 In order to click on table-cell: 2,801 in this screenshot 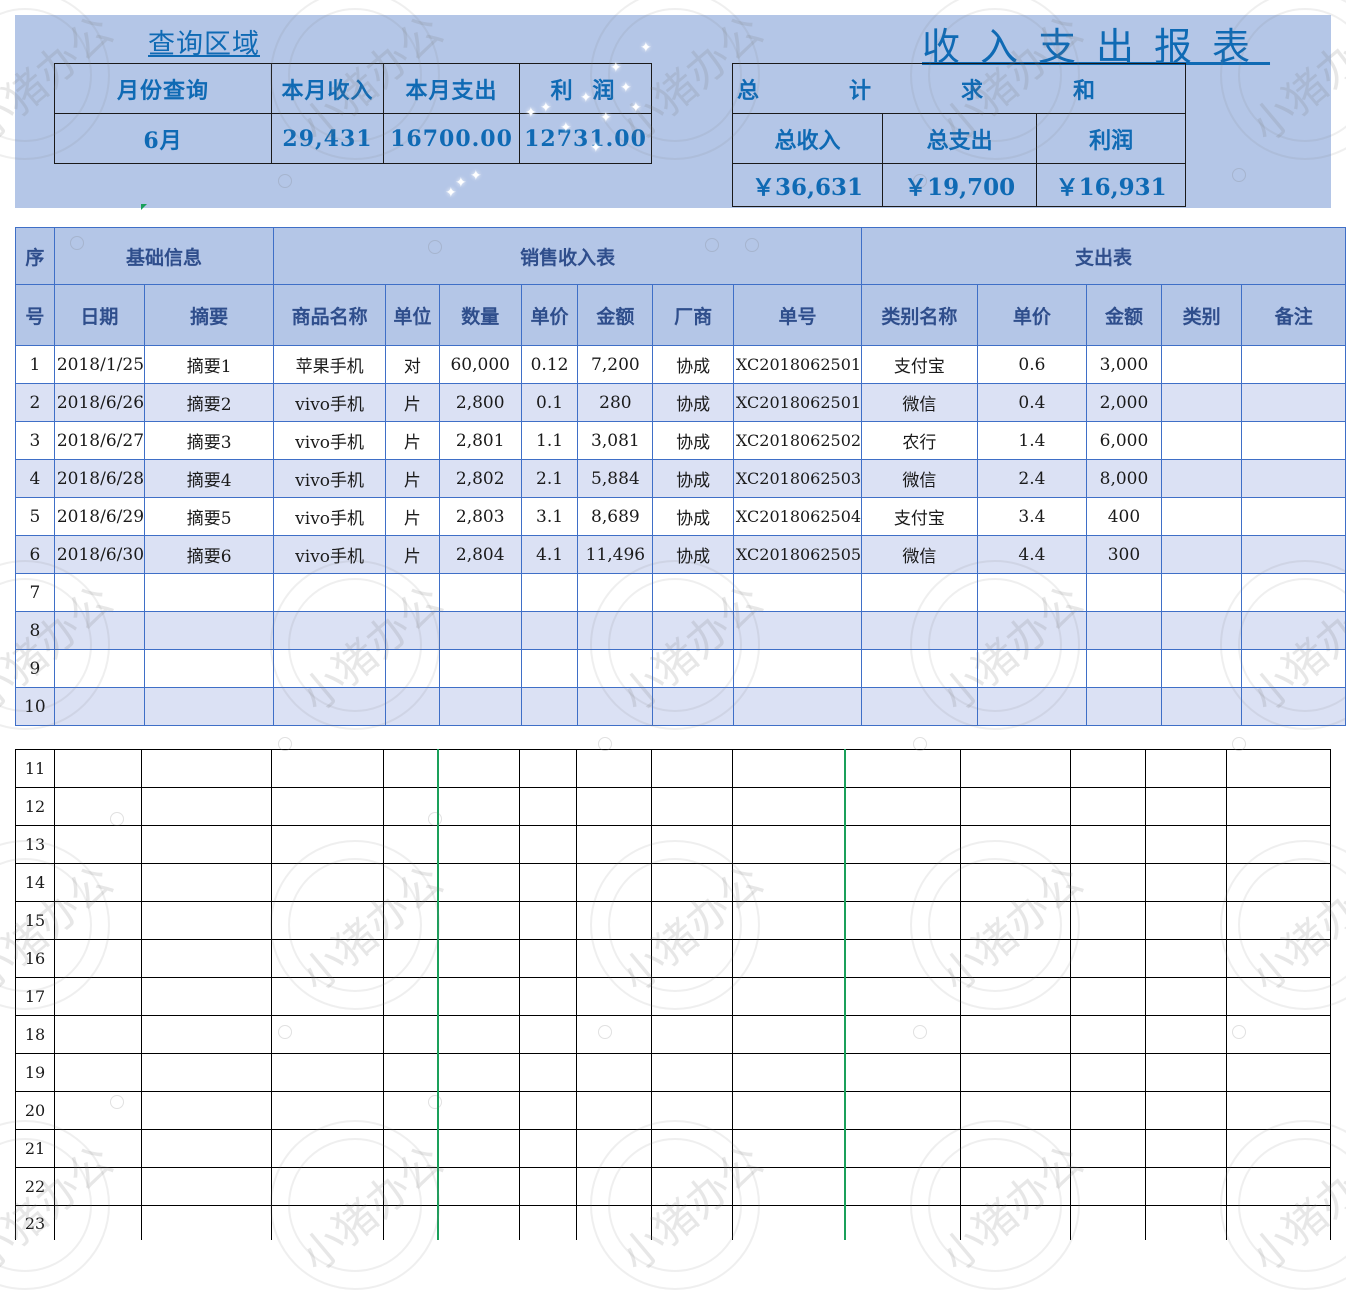, I will do `click(480, 440)`.